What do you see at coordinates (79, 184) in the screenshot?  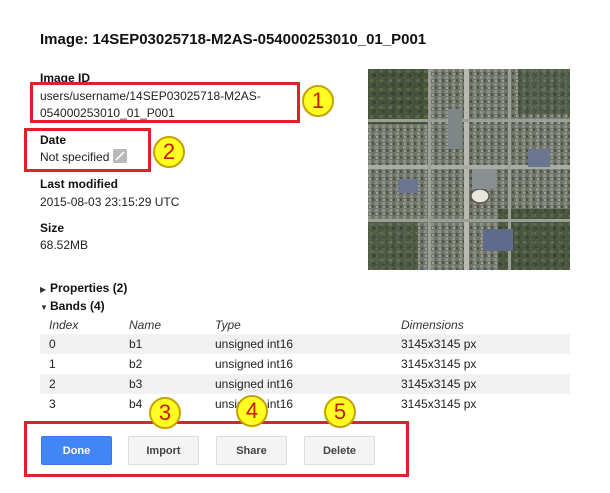 I see `last-modified-label: Last modified` at bounding box center [79, 184].